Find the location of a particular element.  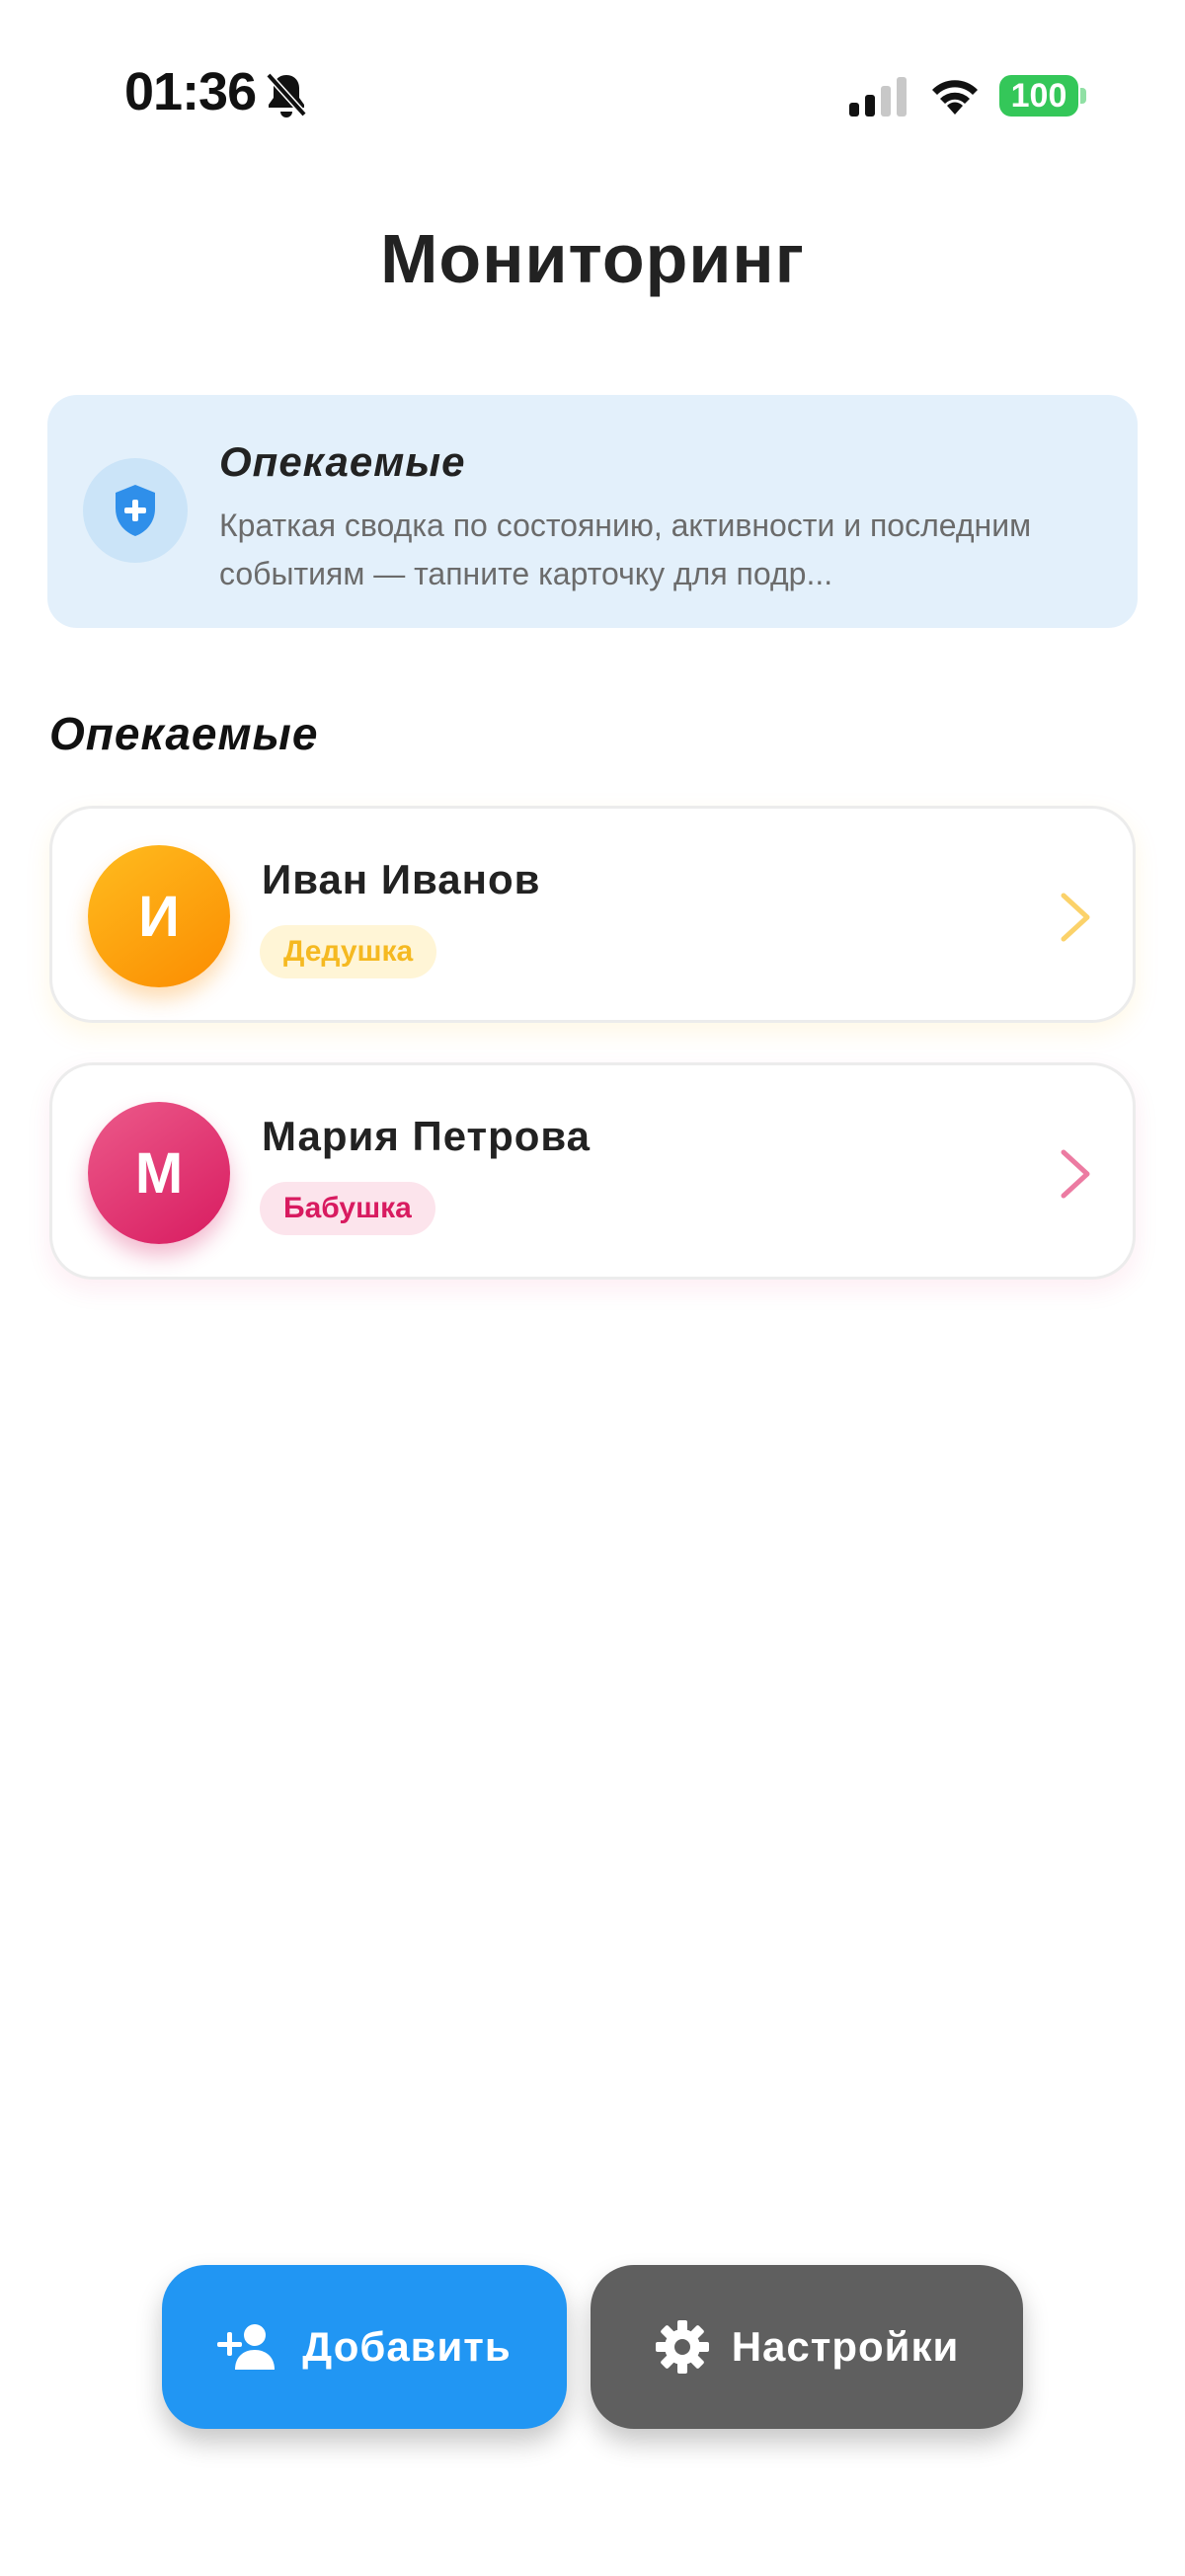

avatar-initial: М is located at coordinates (159, 1173).